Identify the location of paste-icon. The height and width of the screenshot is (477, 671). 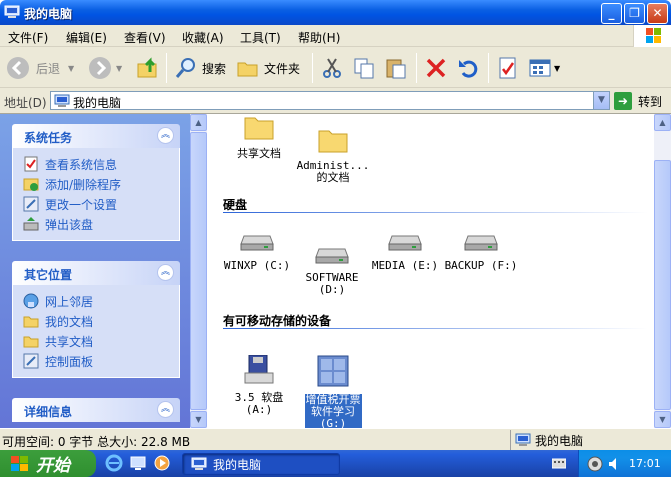
(396, 69).